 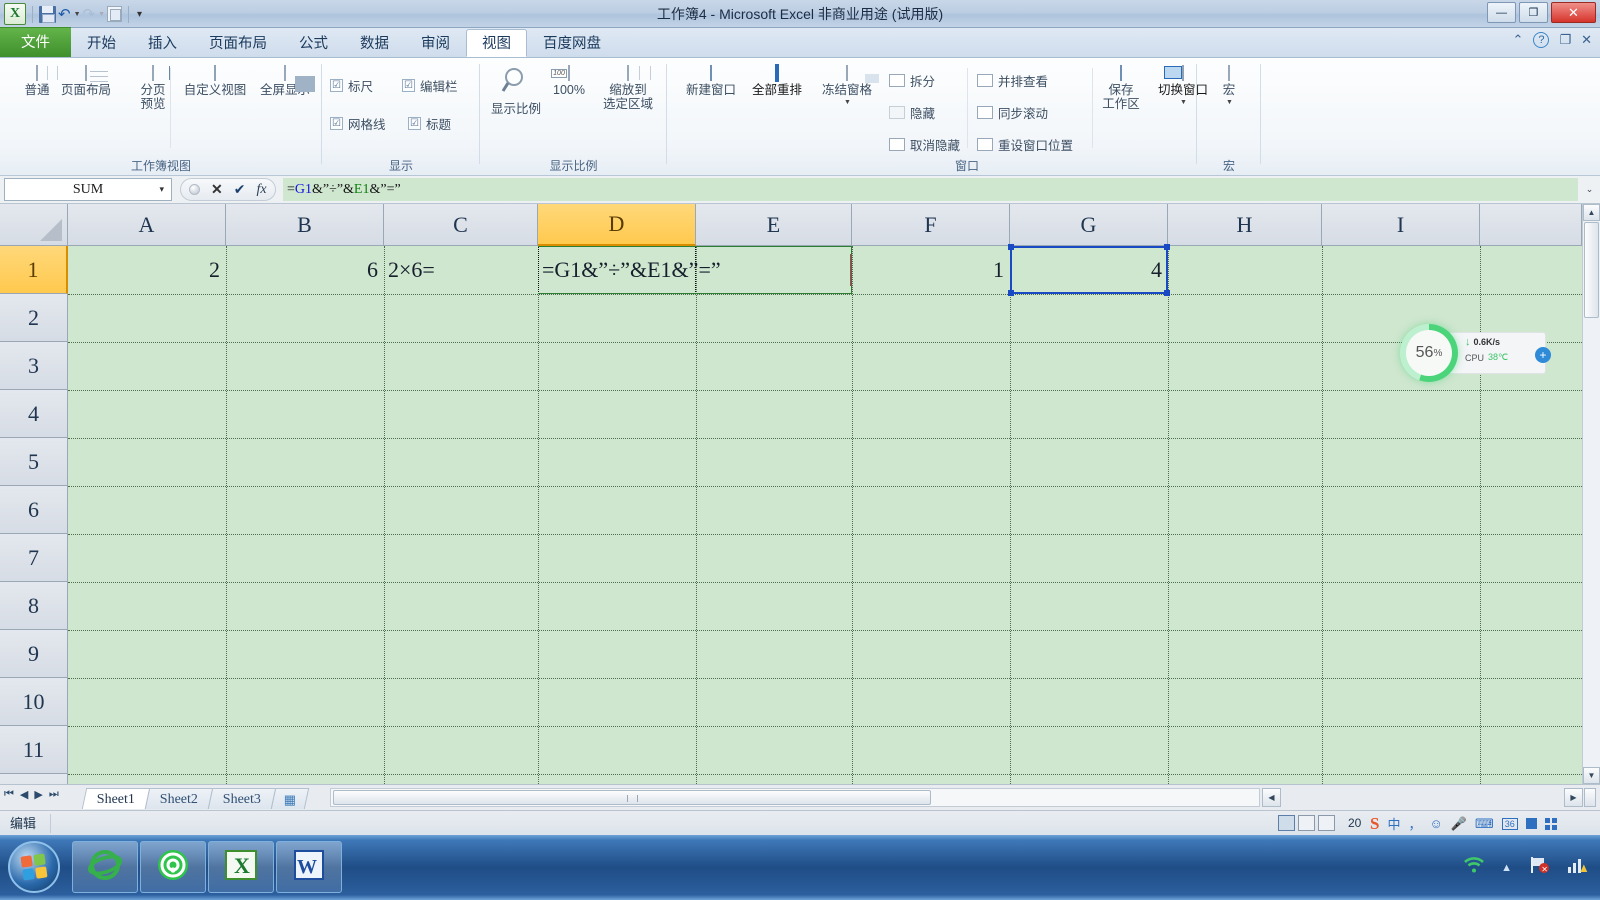 I want to click on row-header-5: 5, so click(x=34, y=462).